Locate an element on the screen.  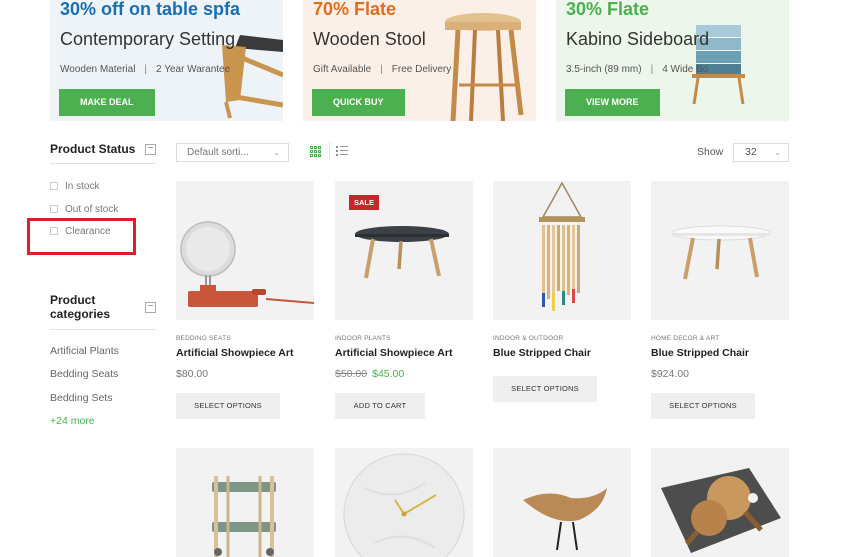
paddle-set-image is located at coordinates (721, 510).